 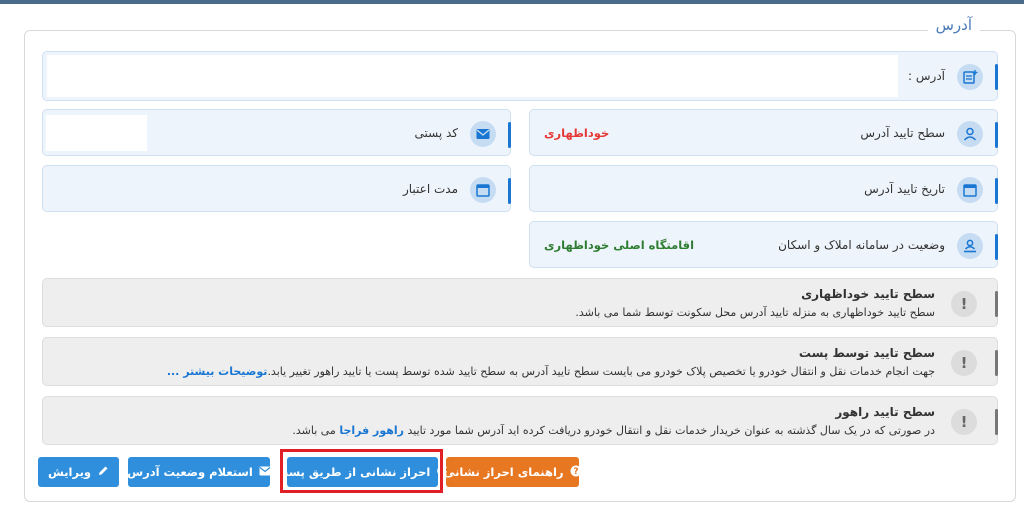 What do you see at coordinates (970, 246) in the screenshot?
I see `user-badge-icon` at bounding box center [970, 246].